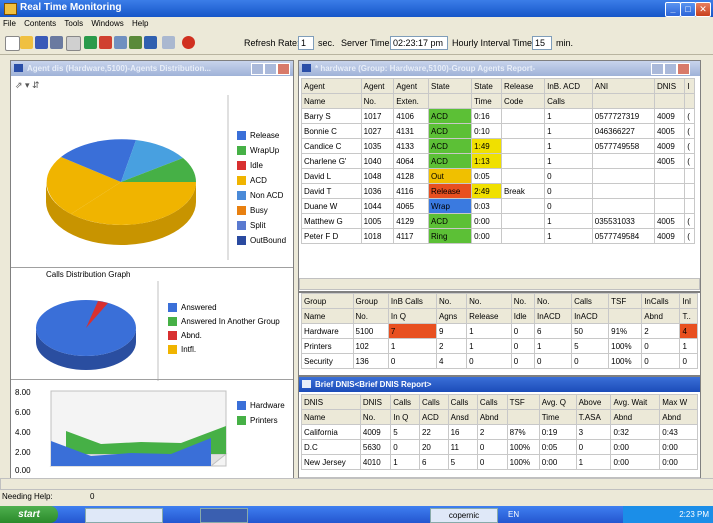  What do you see at coordinates (486, 131) in the screenshot?
I see `state-time: 0:10` at bounding box center [486, 131].